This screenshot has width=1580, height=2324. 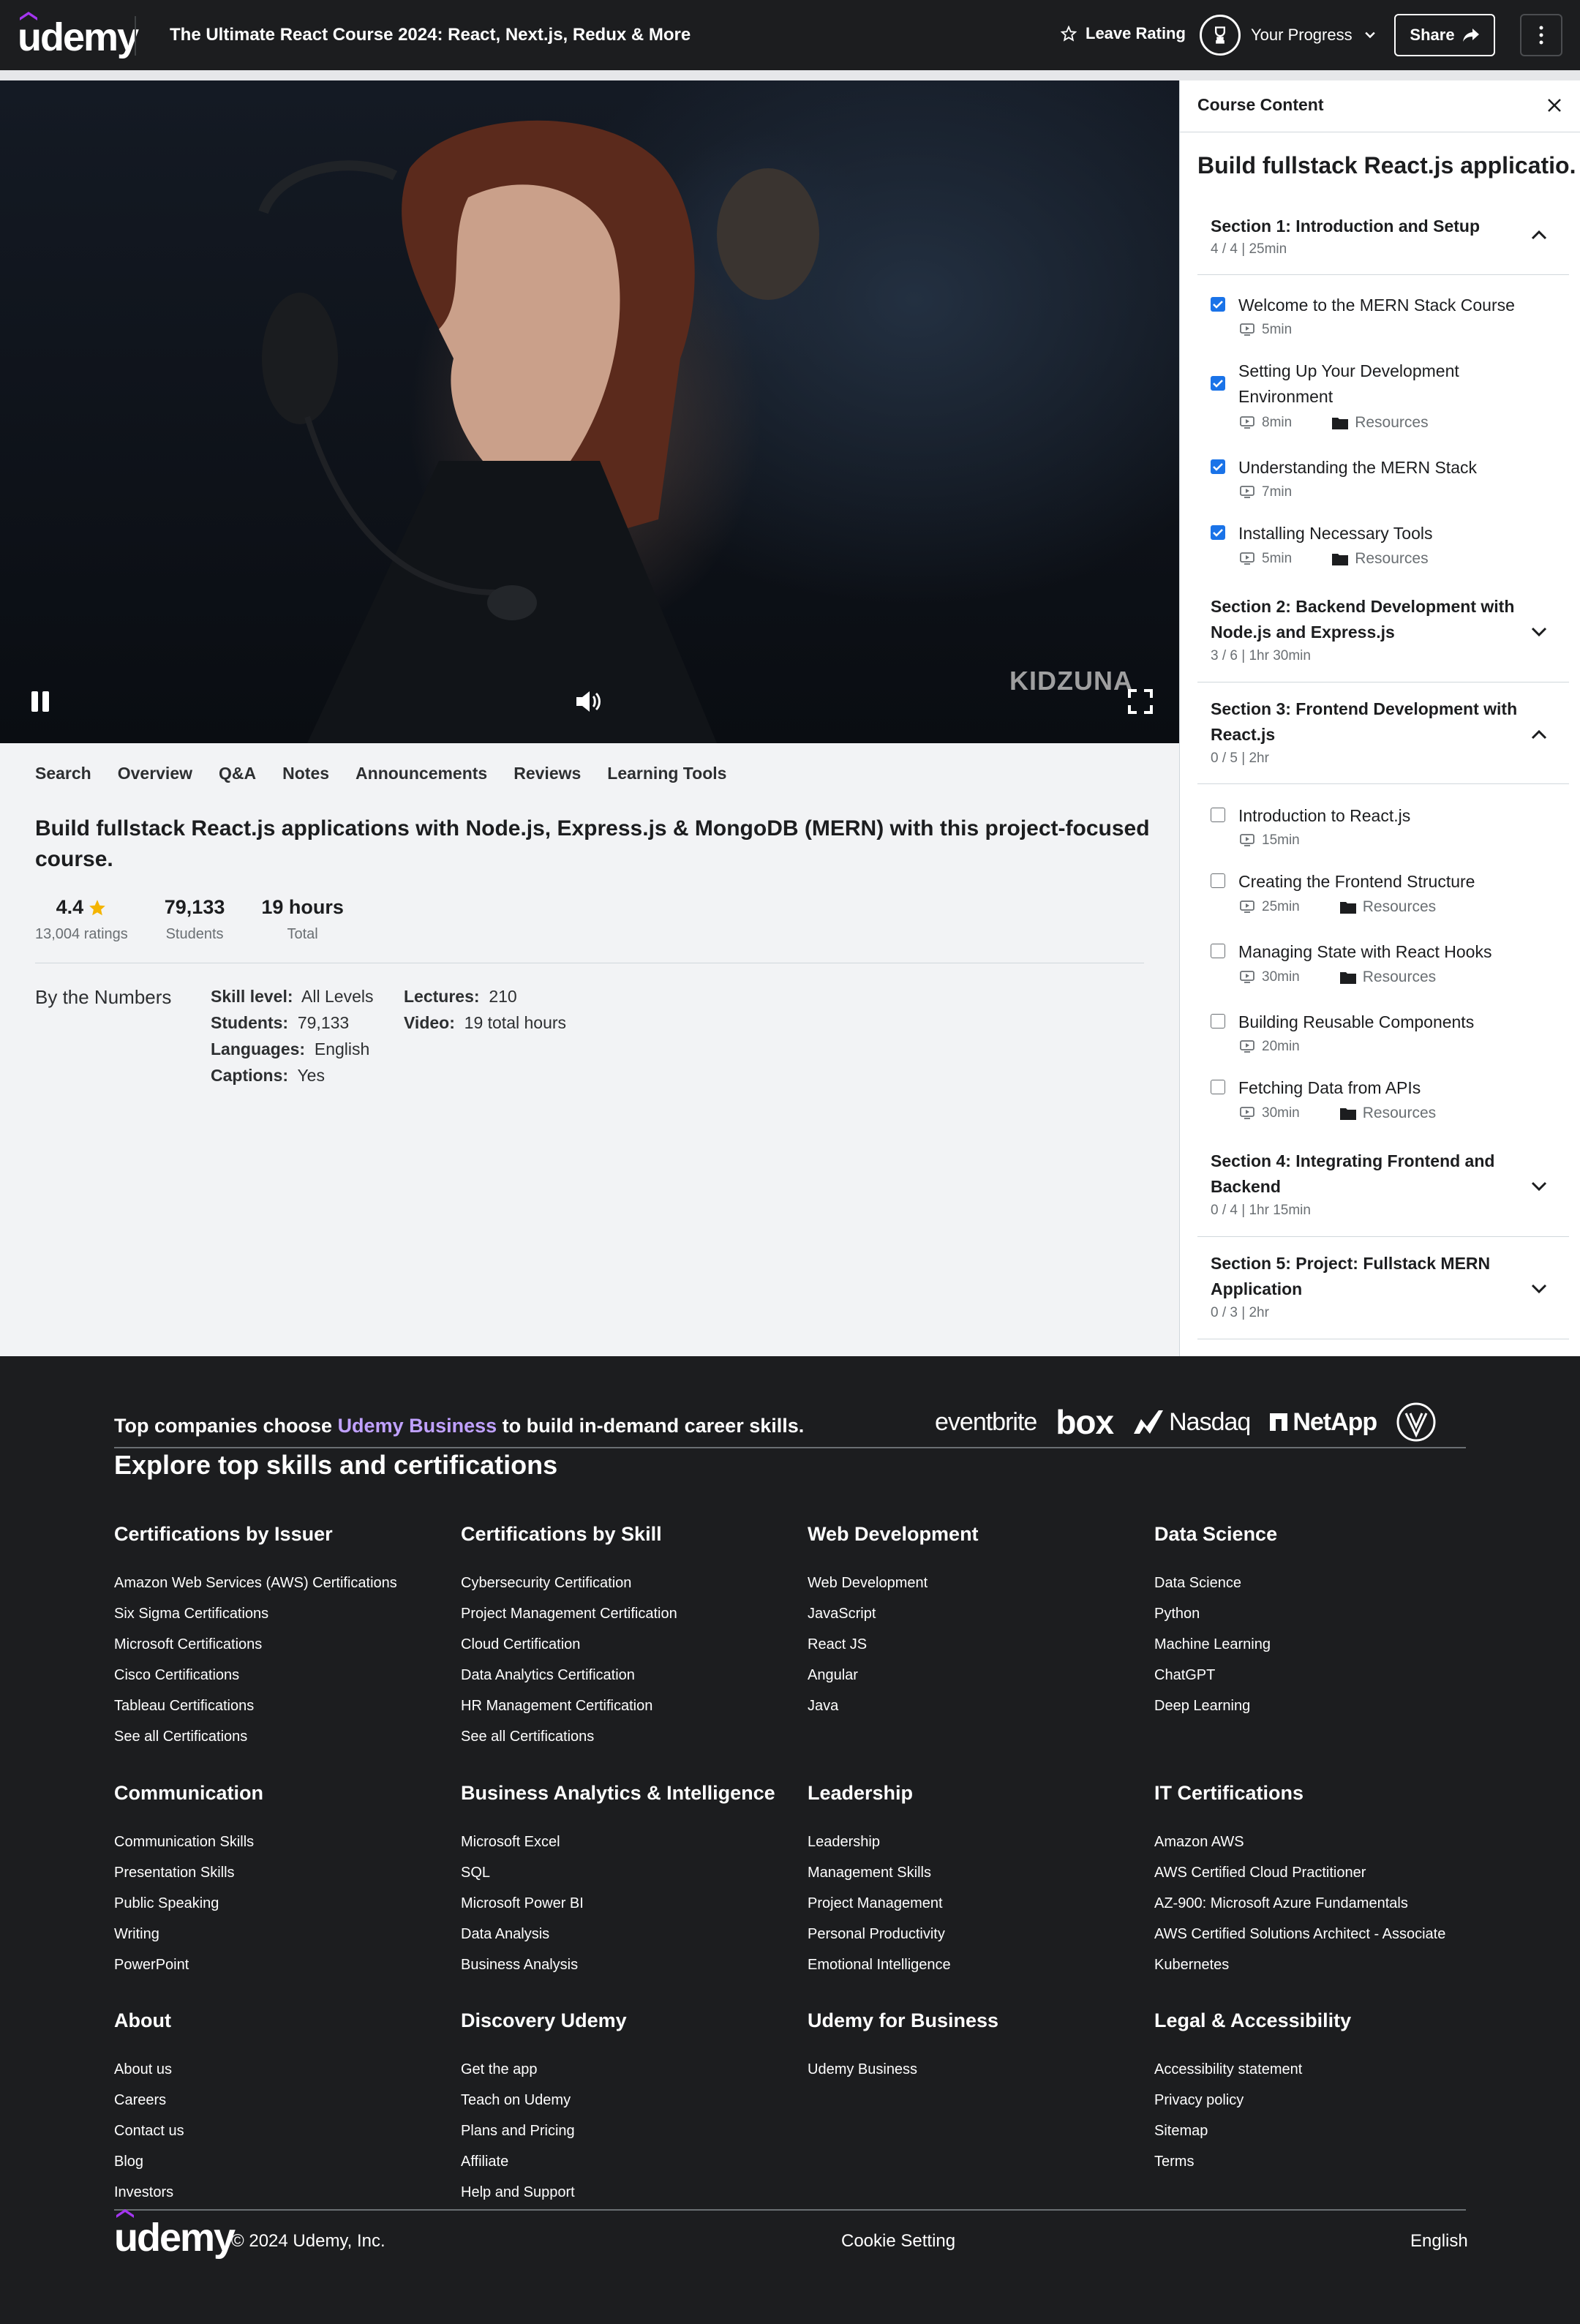 What do you see at coordinates (622, 1842) in the screenshot?
I see `footer-link: Microsoft Excel` at bounding box center [622, 1842].